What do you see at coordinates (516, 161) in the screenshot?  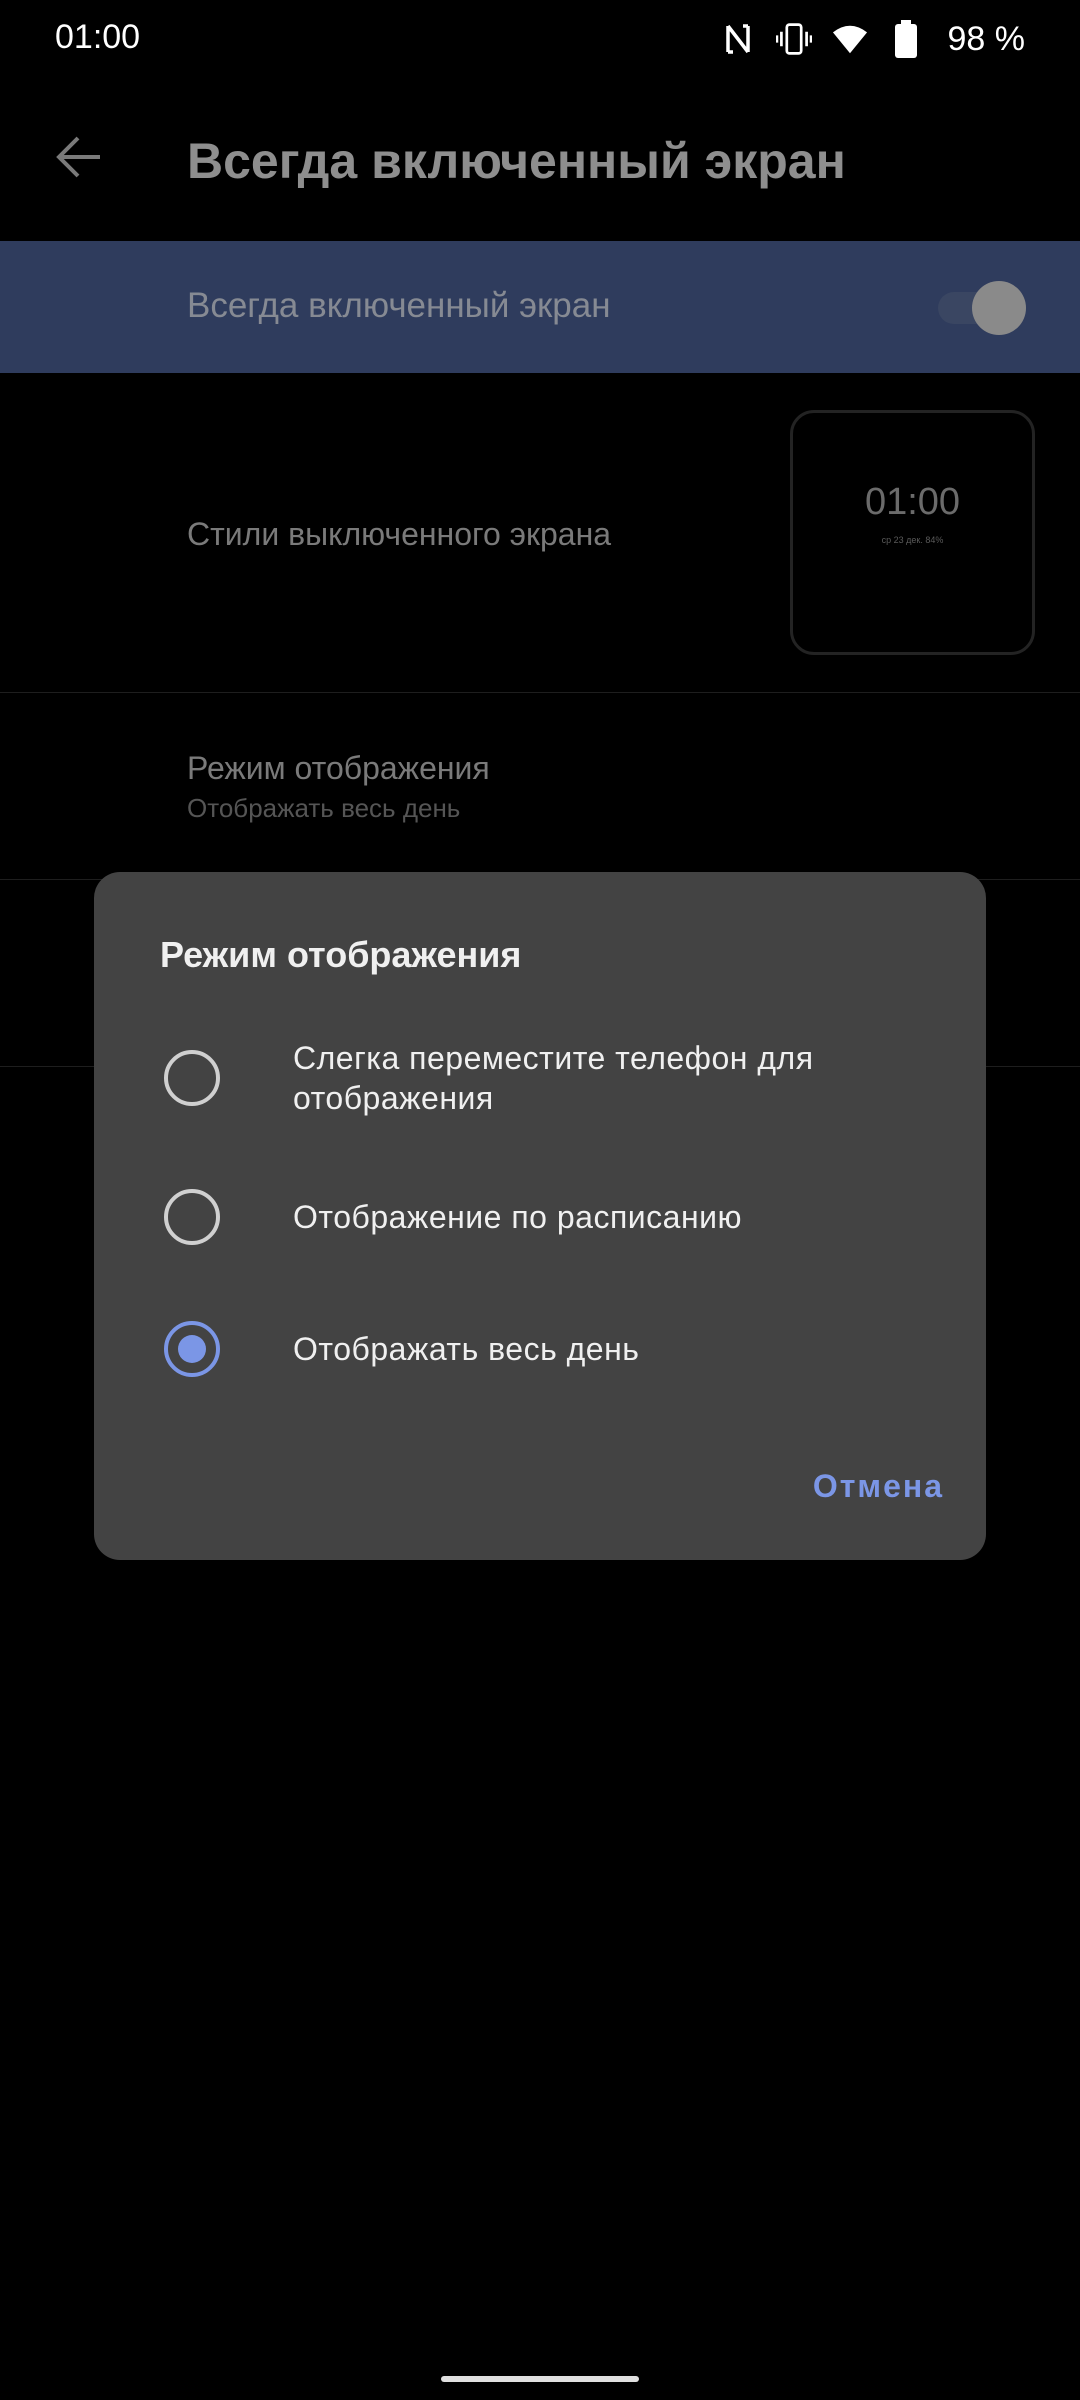 I see `page-title: Всегда включенный экран` at bounding box center [516, 161].